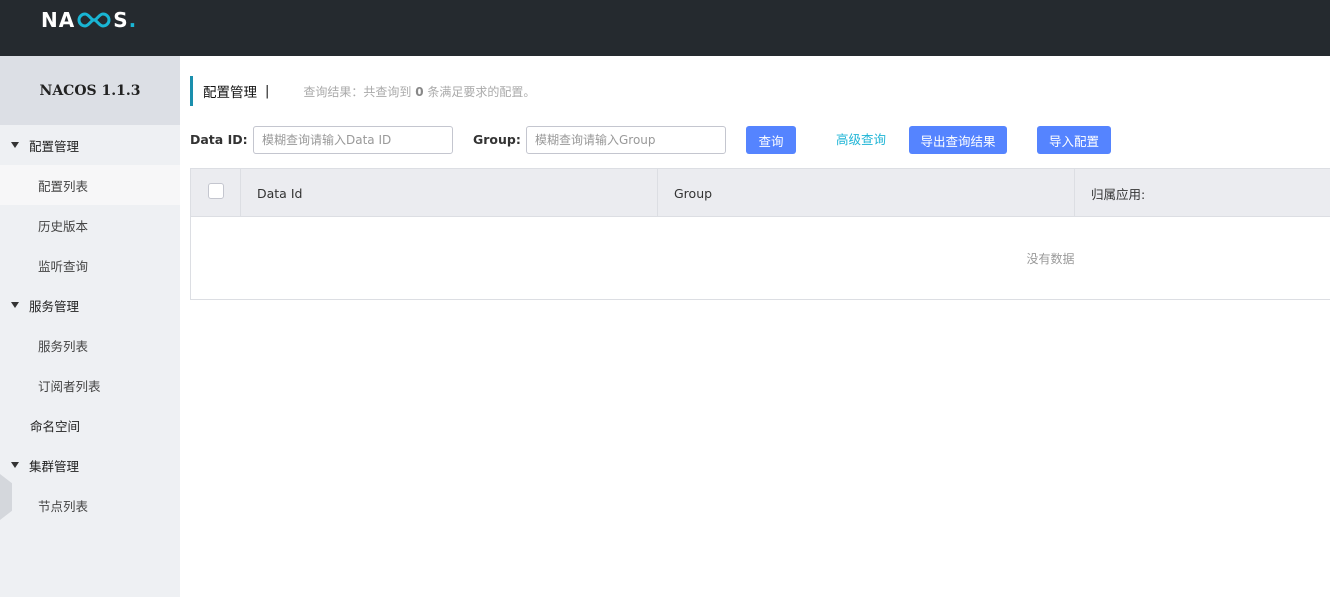 This screenshot has width=1330, height=597. I want to click on sidebar-group-config: 配置管理, so click(90, 145).